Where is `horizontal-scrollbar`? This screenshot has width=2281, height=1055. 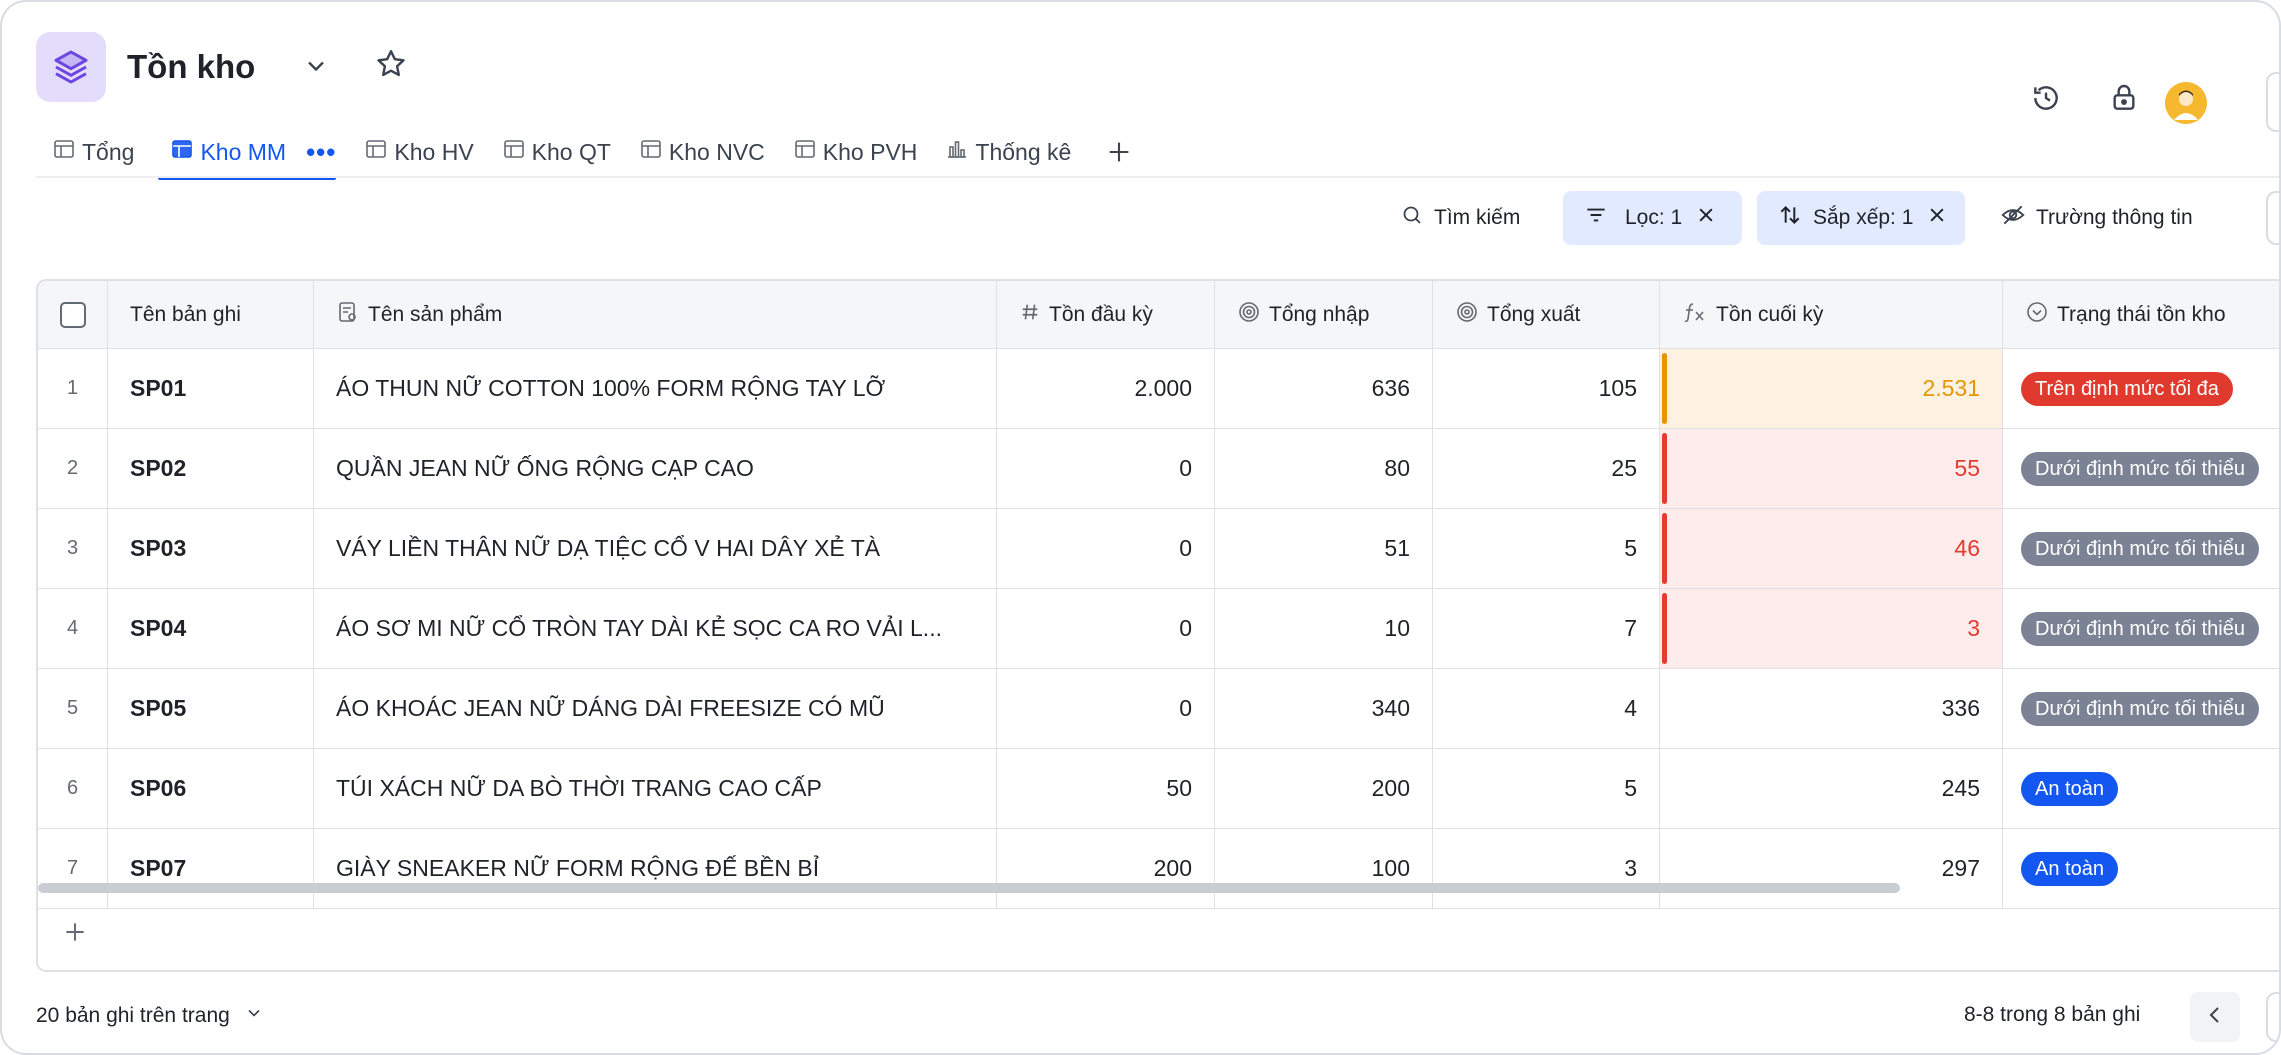 horizontal-scrollbar is located at coordinates (969, 888).